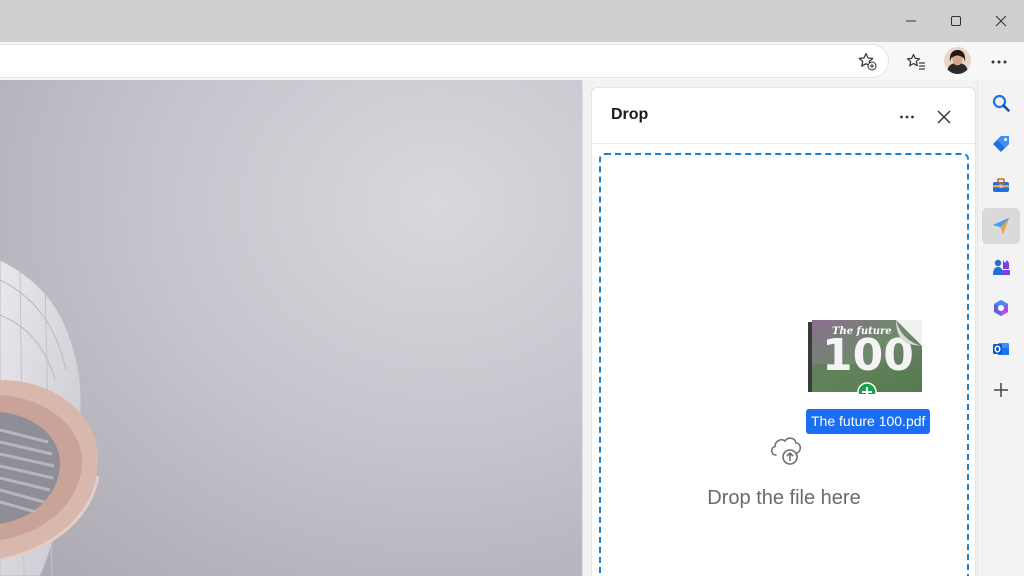 The image size is (1024, 576). Describe the element at coordinates (784, 498) in the screenshot. I see `drop-prompt: Drop the file here` at that location.